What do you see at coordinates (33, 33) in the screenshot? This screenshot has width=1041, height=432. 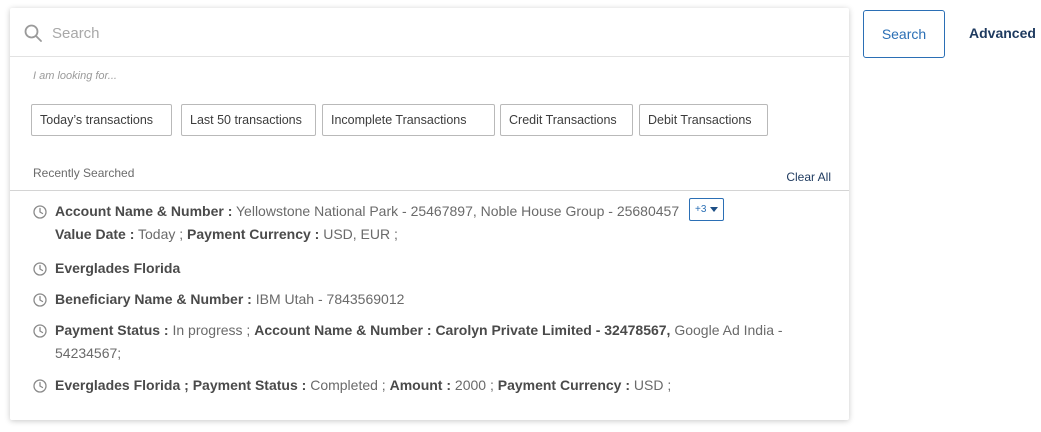 I see `search-icon` at bounding box center [33, 33].